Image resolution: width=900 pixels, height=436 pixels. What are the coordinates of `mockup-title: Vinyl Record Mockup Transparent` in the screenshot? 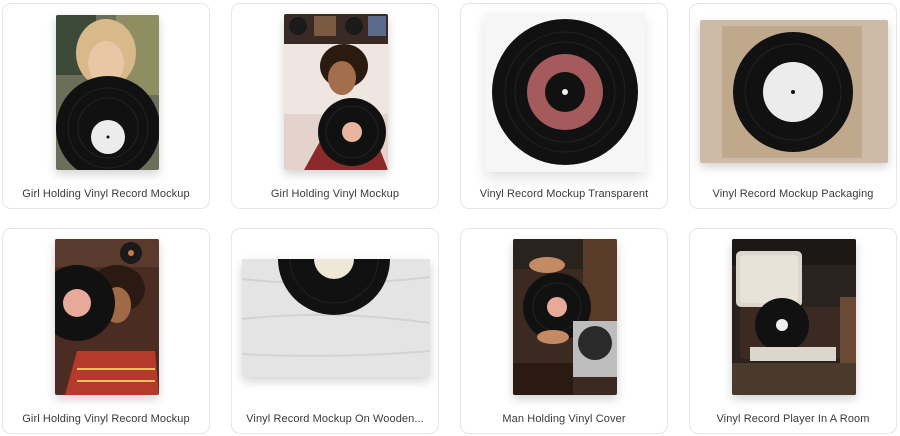 It's located at (564, 194).